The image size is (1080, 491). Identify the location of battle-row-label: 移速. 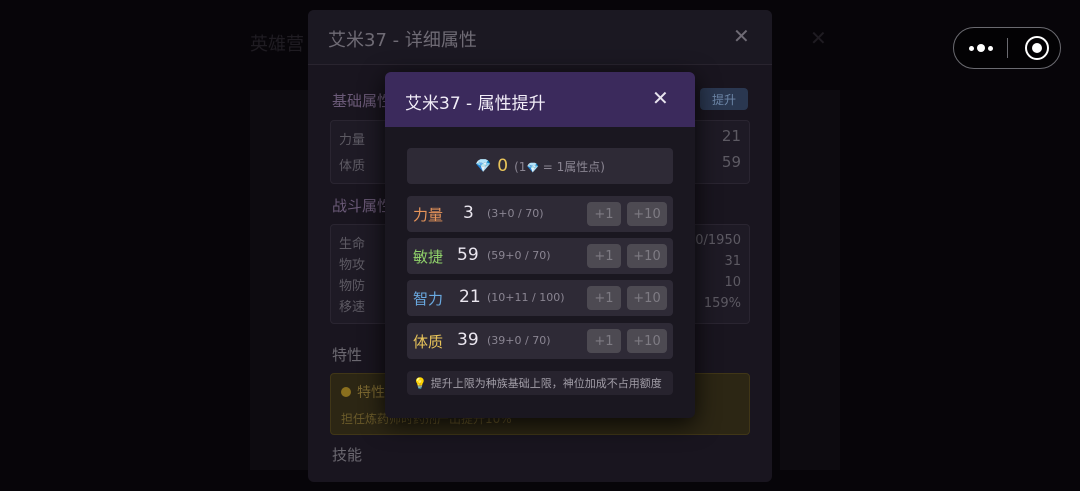
(352, 307).